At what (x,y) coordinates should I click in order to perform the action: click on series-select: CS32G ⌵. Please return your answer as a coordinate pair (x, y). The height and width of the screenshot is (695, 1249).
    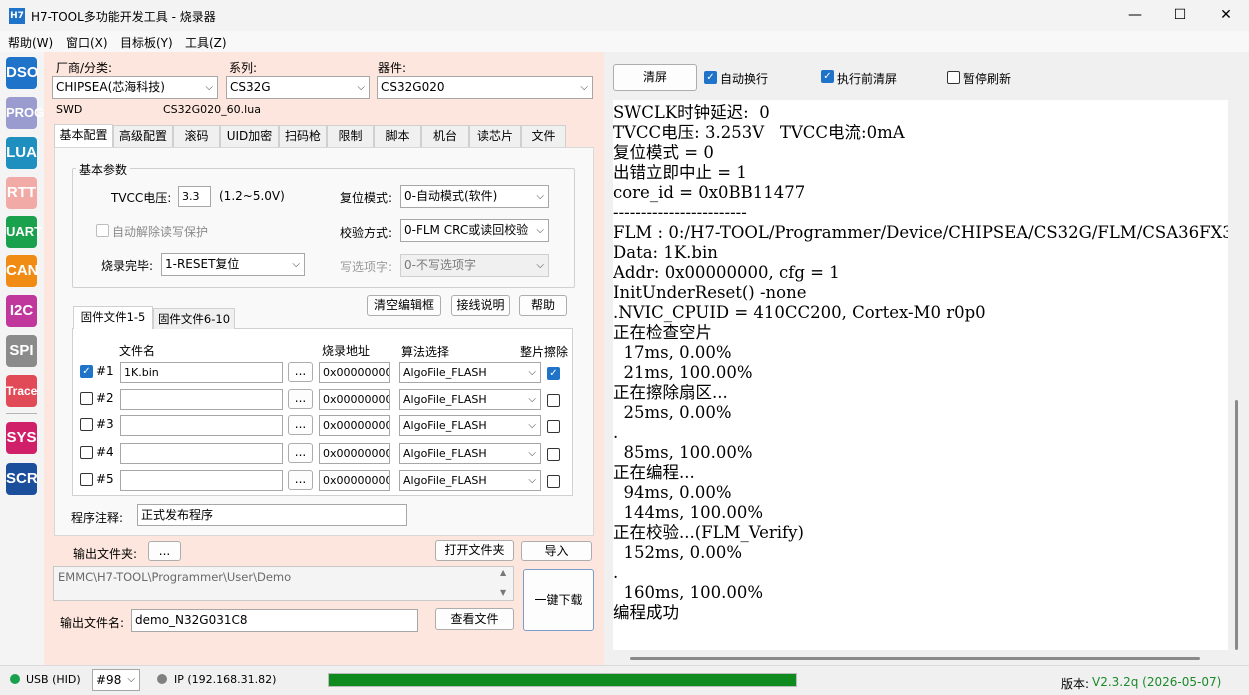
    Looking at the image, I should click on (298, 87).